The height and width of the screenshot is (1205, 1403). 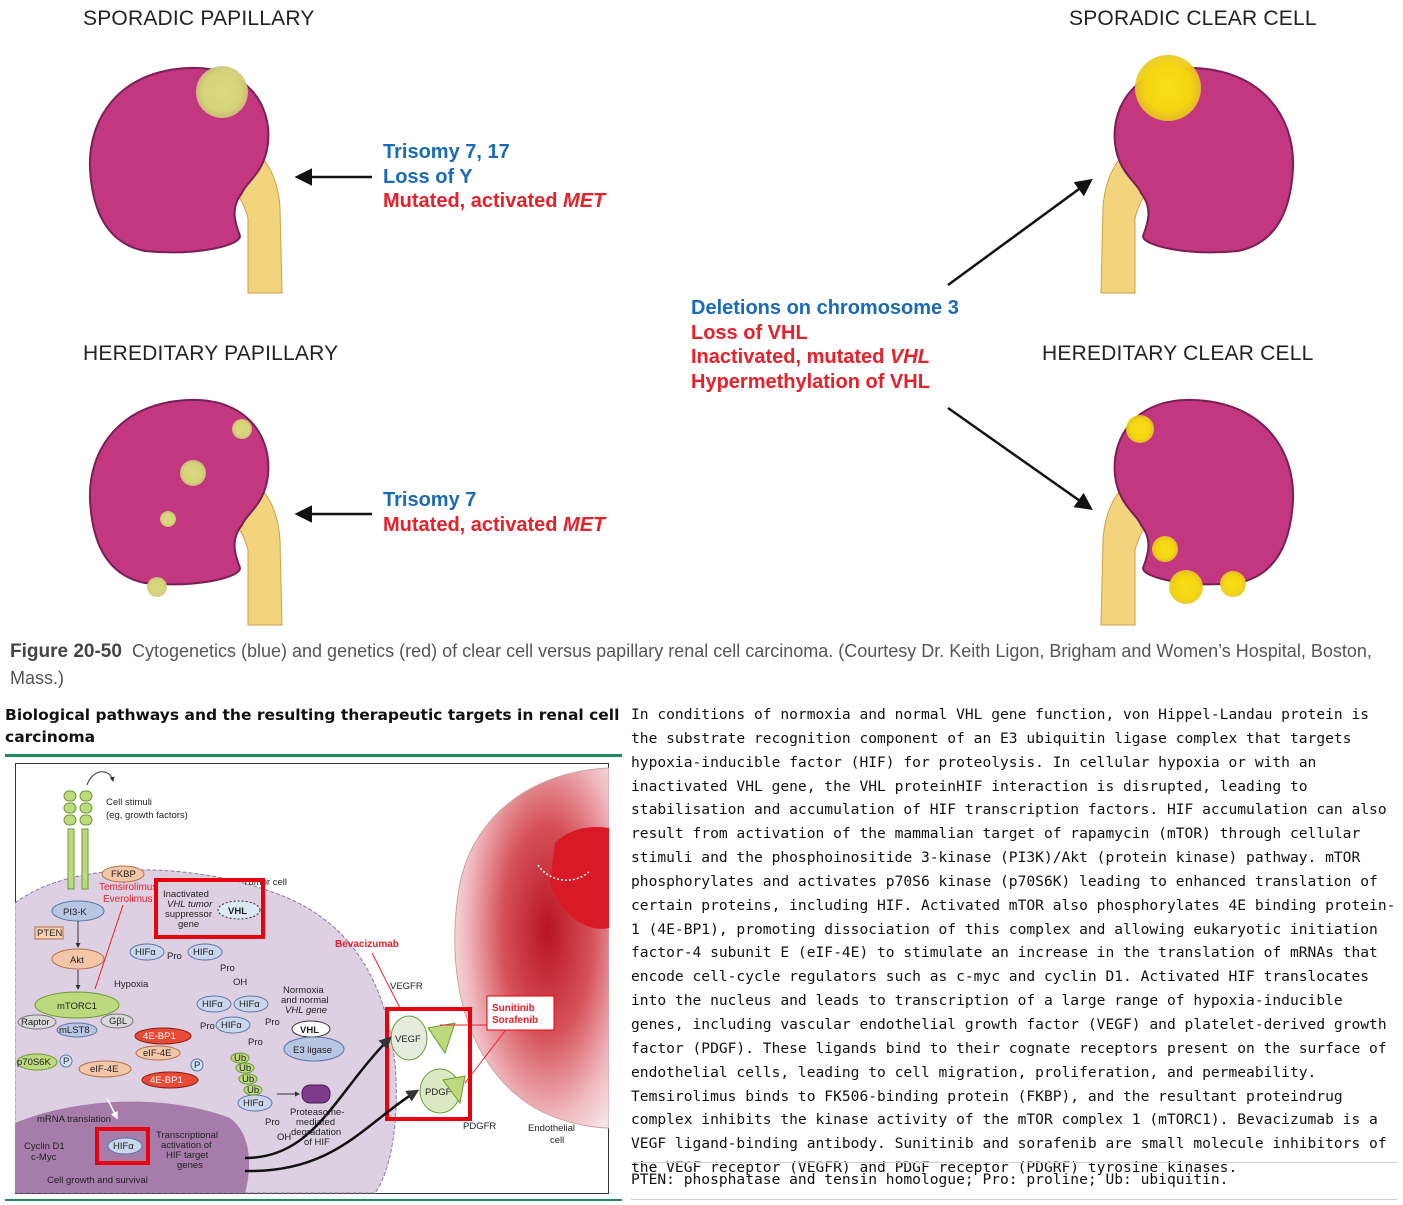 What do you see at coordinates (810, 357) in the screenshot?
I see `genetic-label: Inactivated, mutated VHL` at bounding box center [810, 357].